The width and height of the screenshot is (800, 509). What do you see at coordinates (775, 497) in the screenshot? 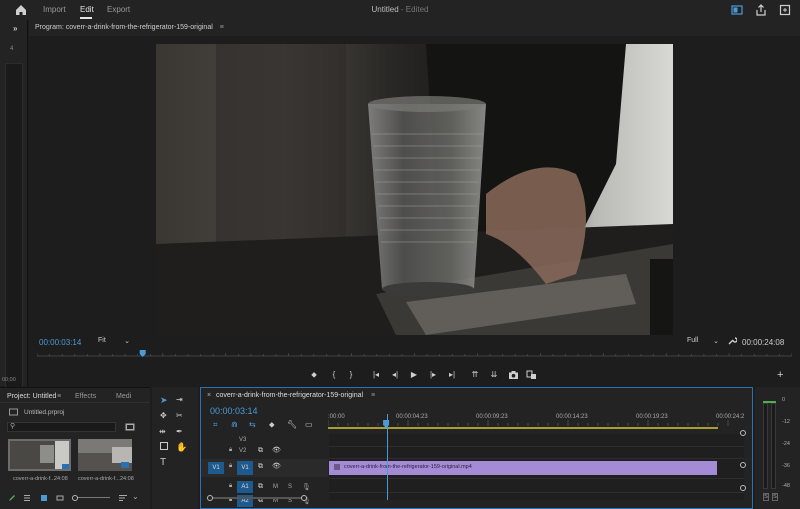
I see `meter-solo-right: S` at bounding box center [775, 497].